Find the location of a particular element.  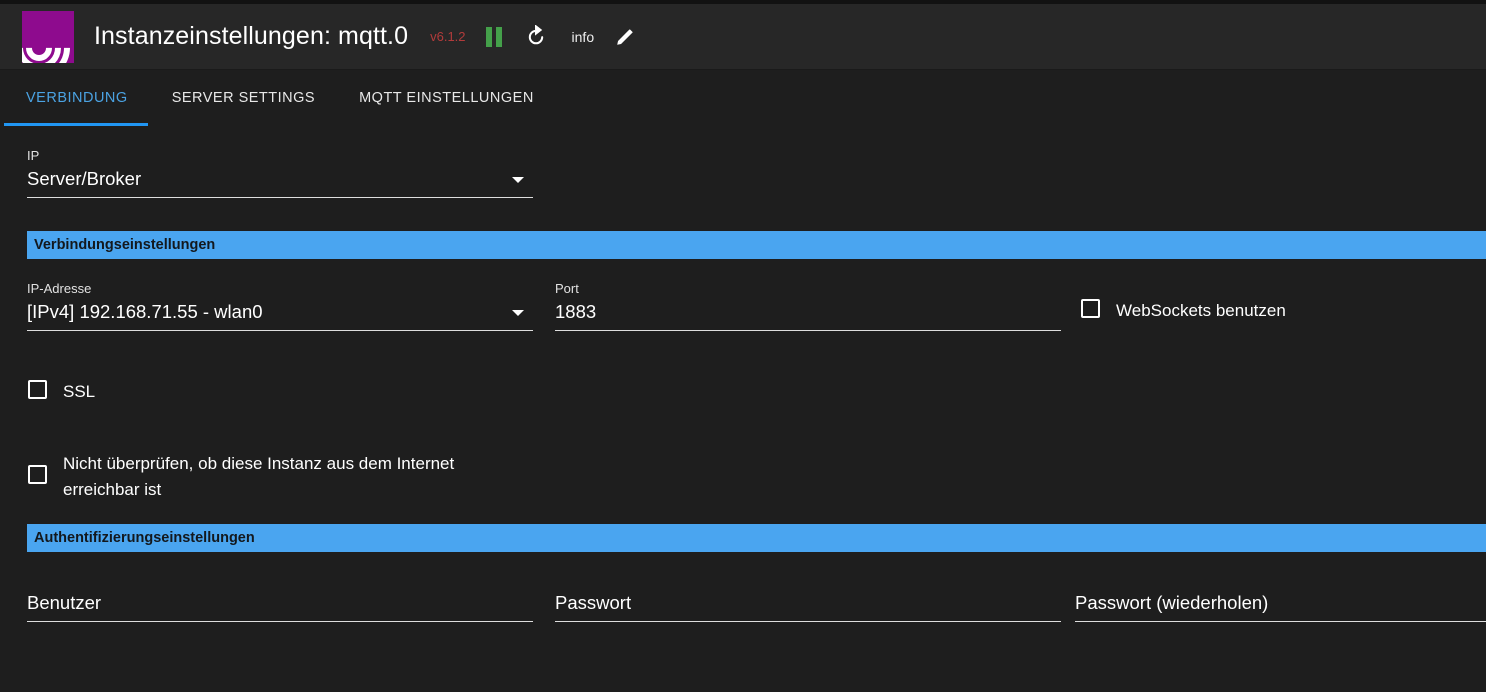

ssl-label: SSL is located at coordinates (79, 391).